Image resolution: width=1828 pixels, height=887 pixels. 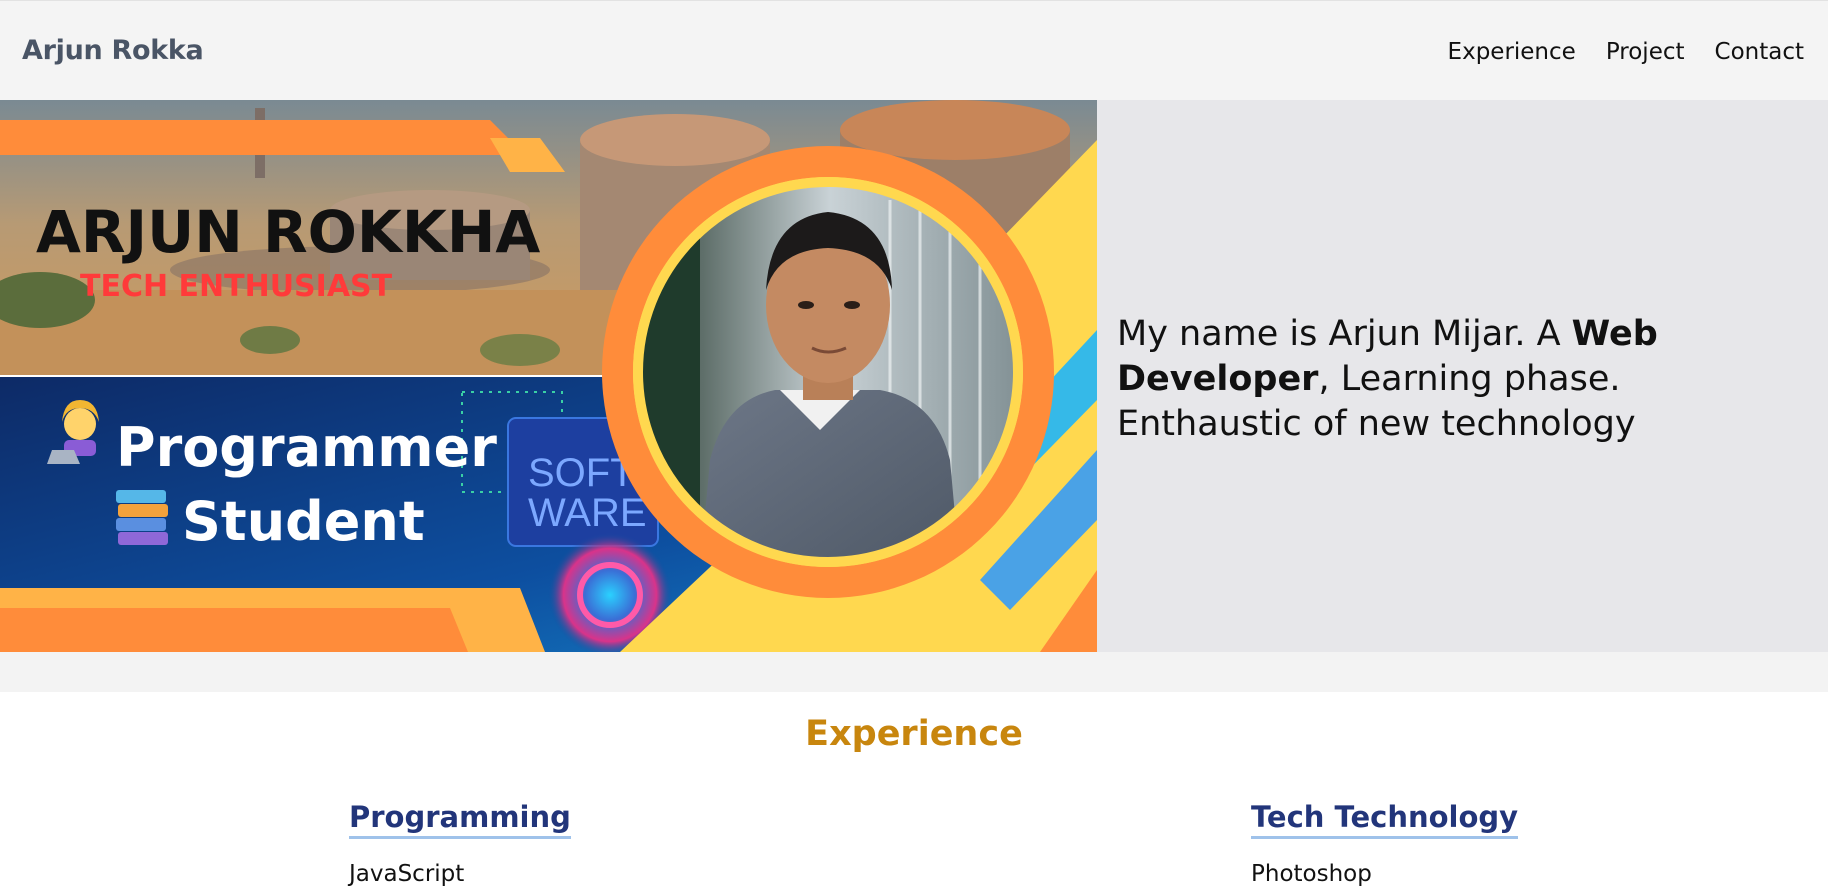 I want to click on banner-name: ARJUN ROKKHA, so click(x=288, y=232).